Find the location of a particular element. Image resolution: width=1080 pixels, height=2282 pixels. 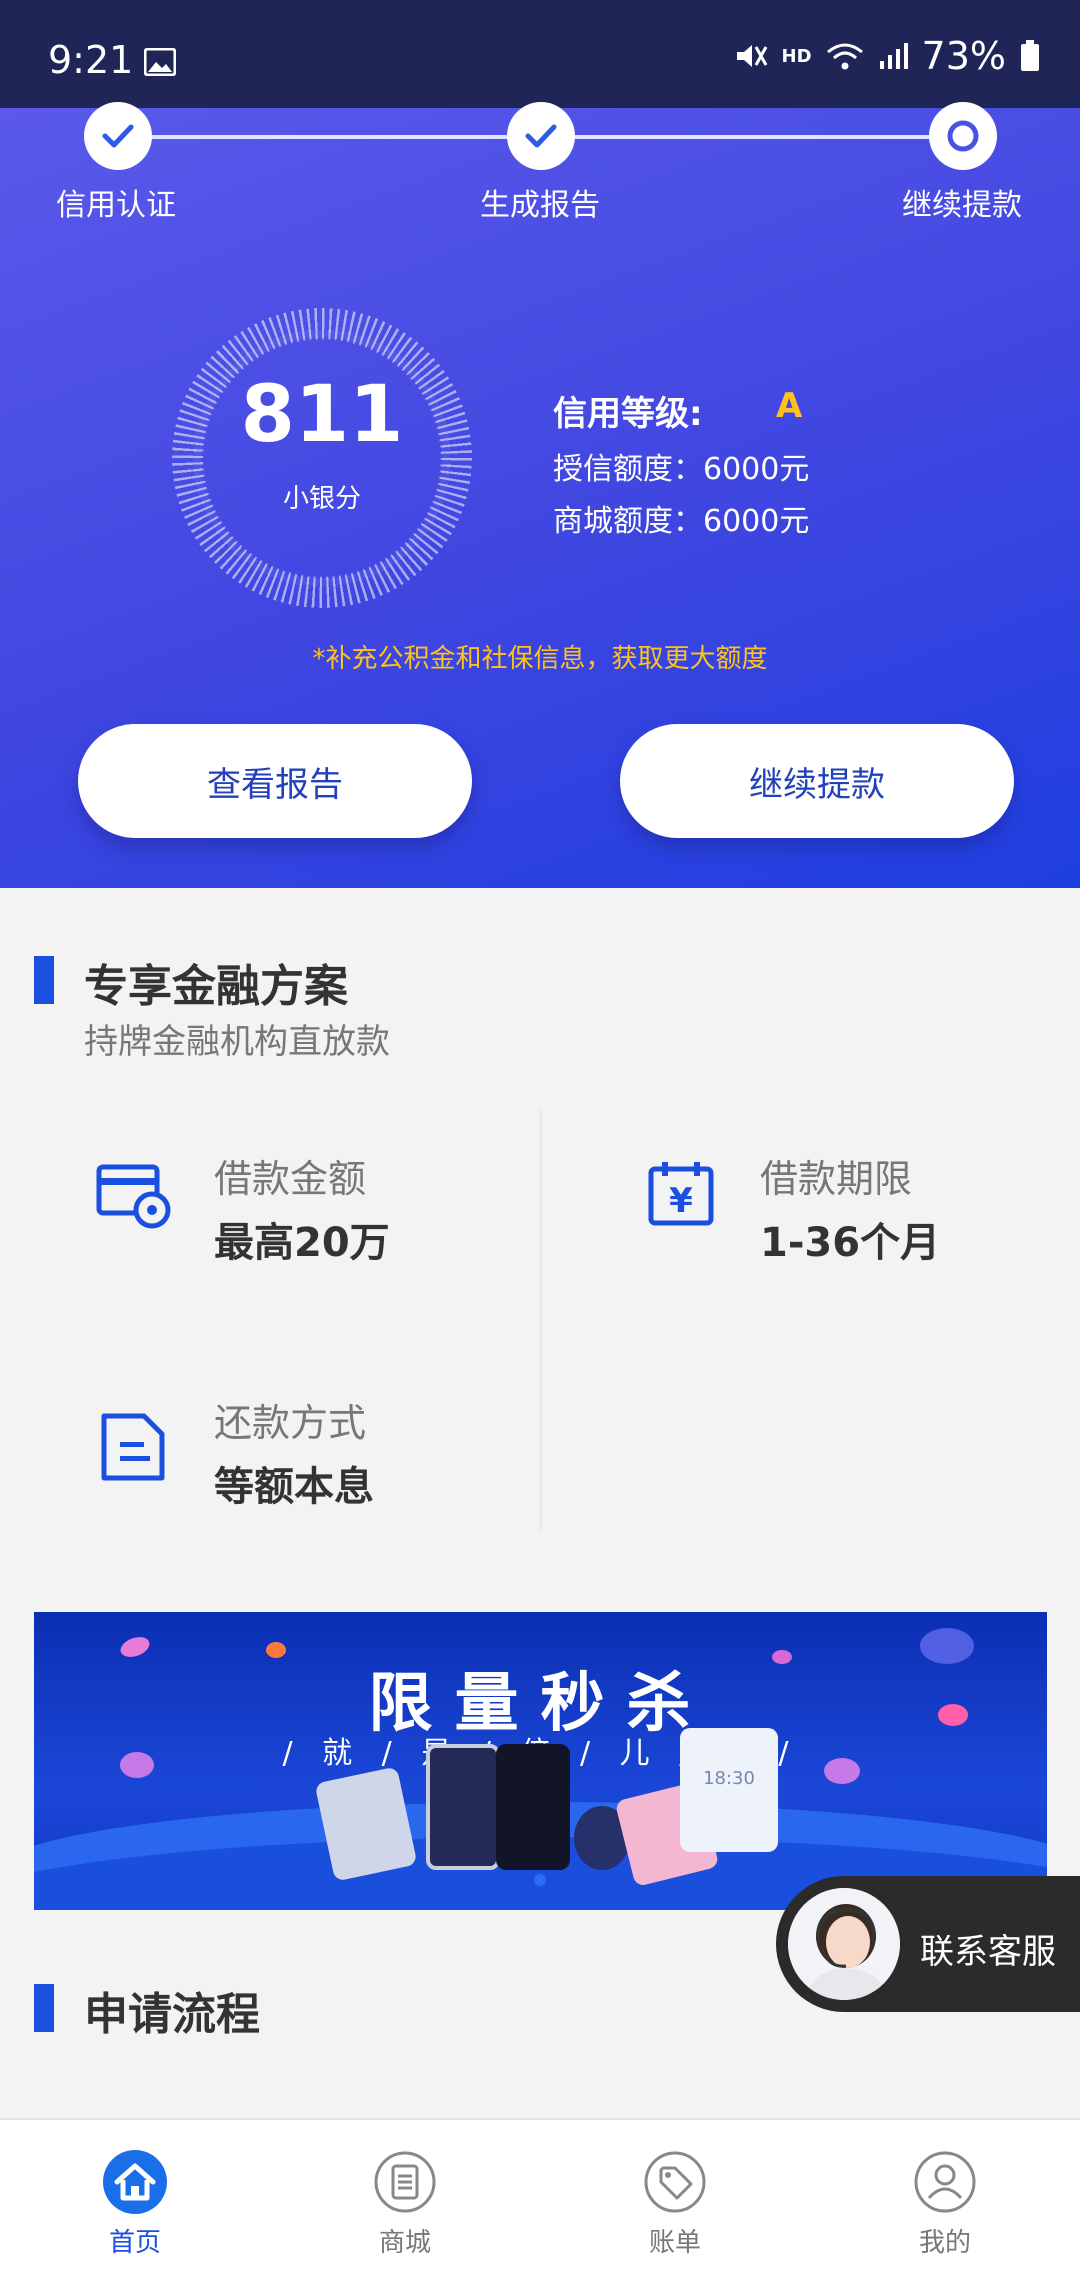

finance-section-subtitle: 持牌金融机构直放款 is located at coordinates (237, 1042).